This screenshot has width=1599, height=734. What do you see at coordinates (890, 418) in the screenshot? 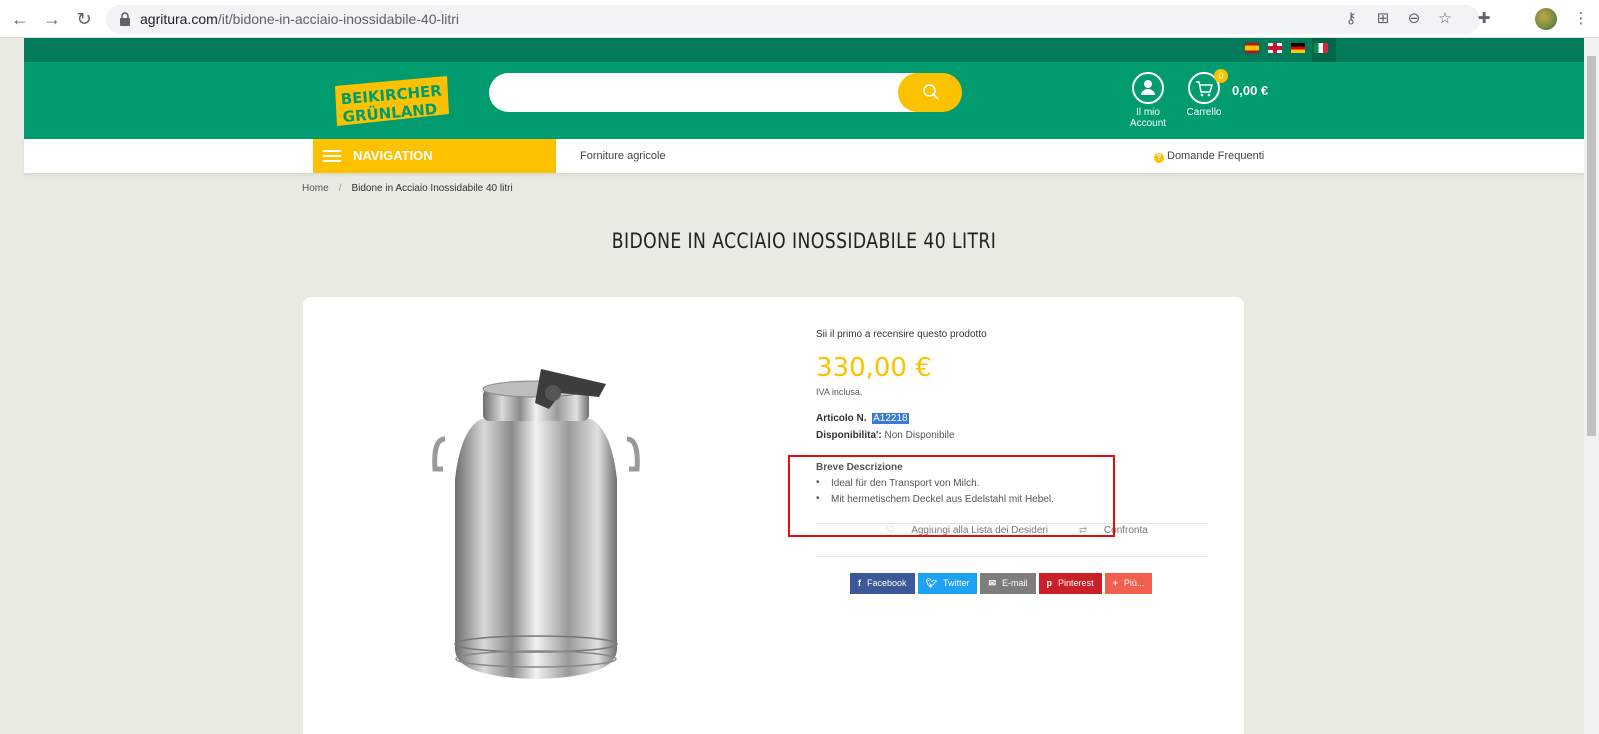
I see `sku-value: A12218` at bounding box center [890, 418].